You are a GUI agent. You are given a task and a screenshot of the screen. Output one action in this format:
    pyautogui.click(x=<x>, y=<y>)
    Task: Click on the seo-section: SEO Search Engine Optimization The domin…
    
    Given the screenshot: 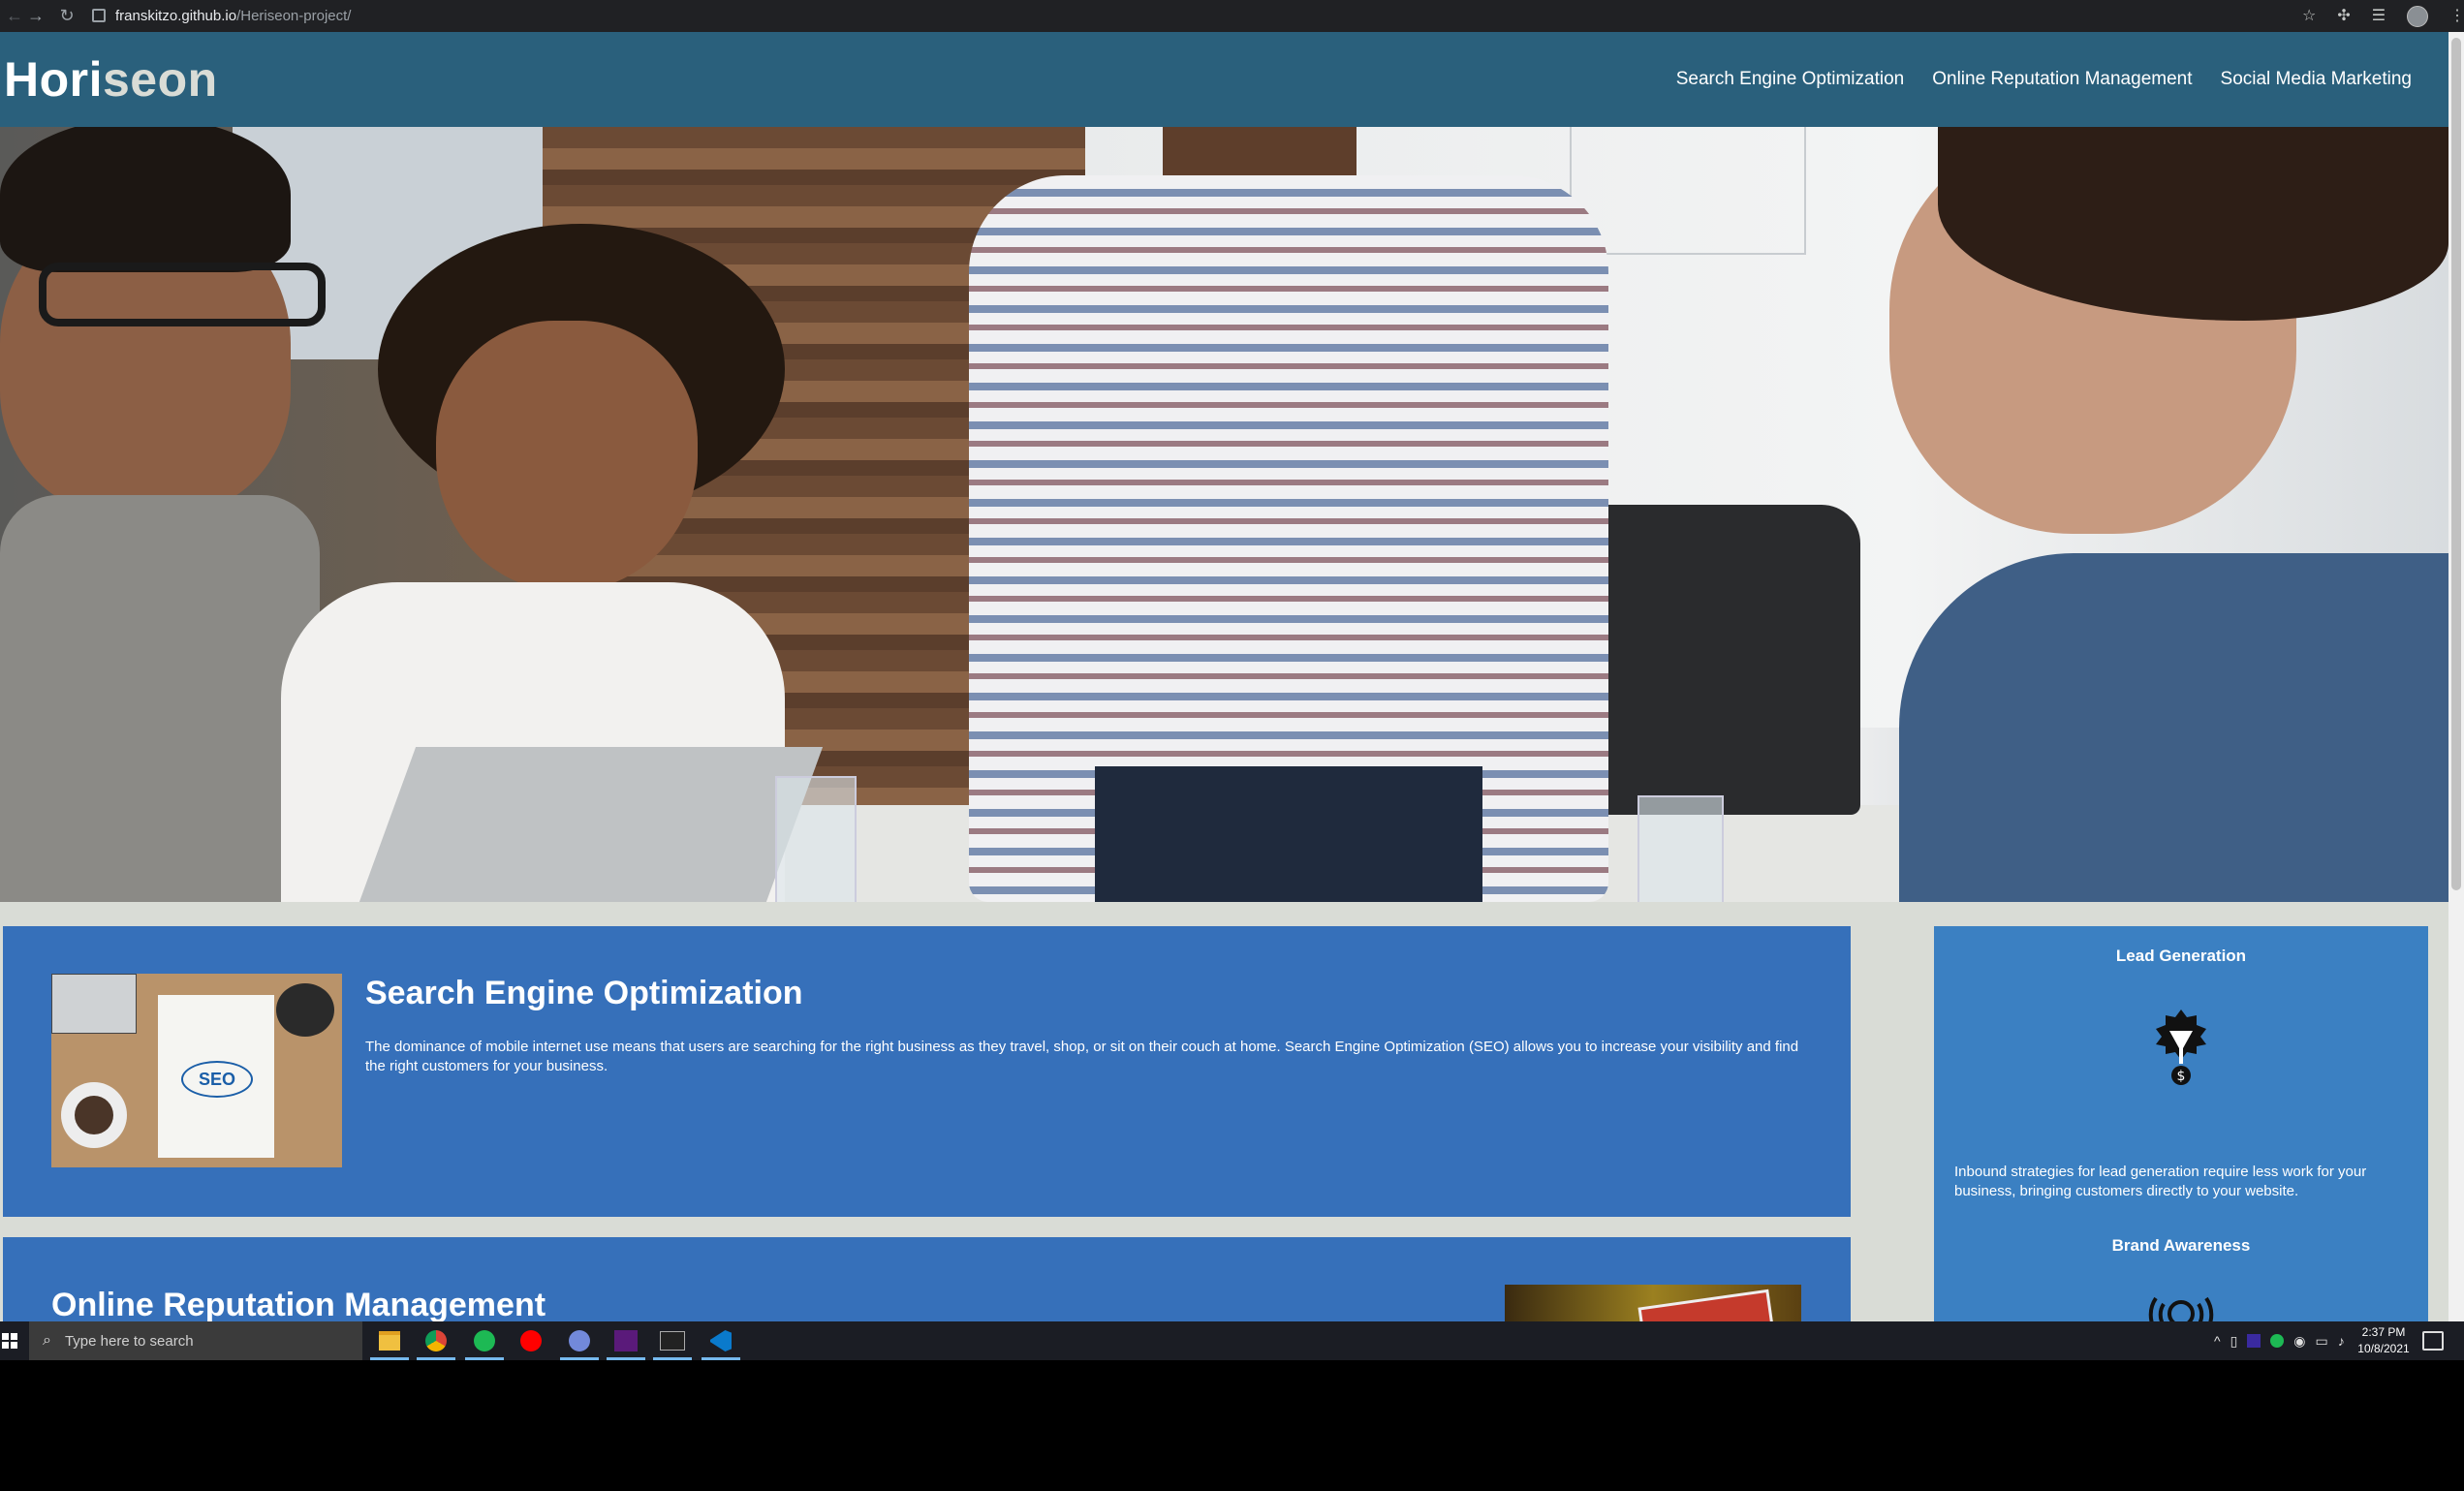 What is the action you would take?
    pyautogui.click(x=927, y=1071)
    